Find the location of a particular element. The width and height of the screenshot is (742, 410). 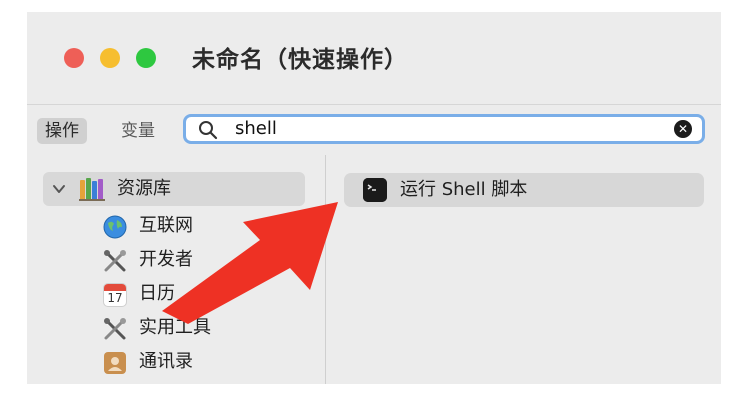

variables-tab: 变量 is located at coordinates (138, 131).